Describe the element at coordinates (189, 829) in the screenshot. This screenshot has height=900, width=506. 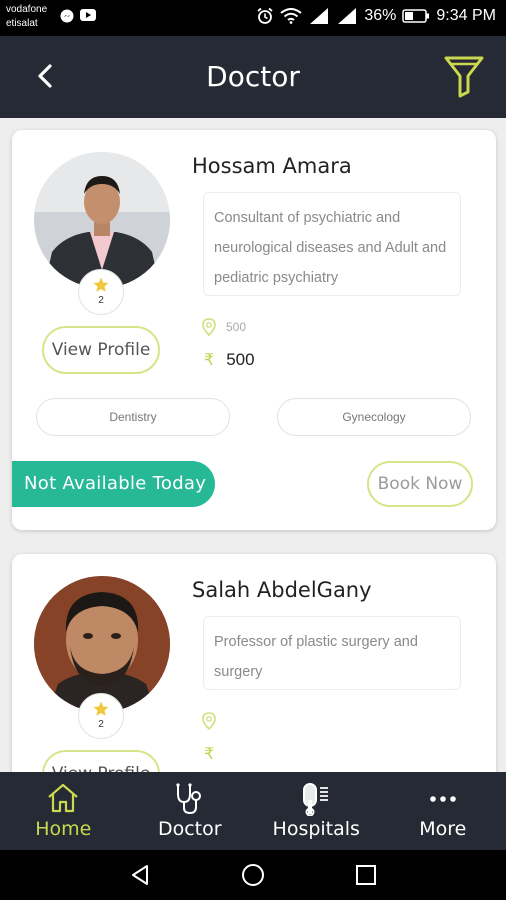
I see `nav-doctor-label: Doctor` at that location.